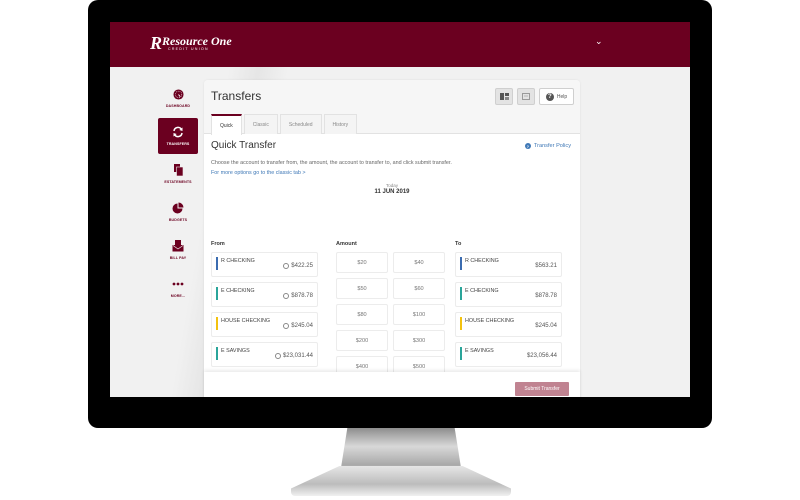 The image size is (800, 500). Describe the element at coordinates (401, 481) in the screenshot. I see `monitor-stand-base` at that location.